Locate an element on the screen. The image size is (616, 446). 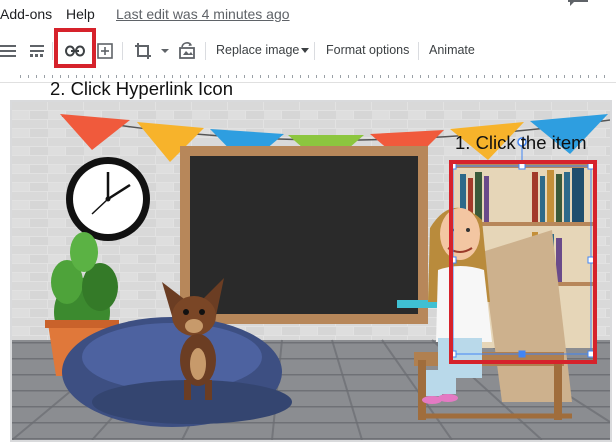
menu-add-ons: Add-ons is located at coordinates (26, 14).